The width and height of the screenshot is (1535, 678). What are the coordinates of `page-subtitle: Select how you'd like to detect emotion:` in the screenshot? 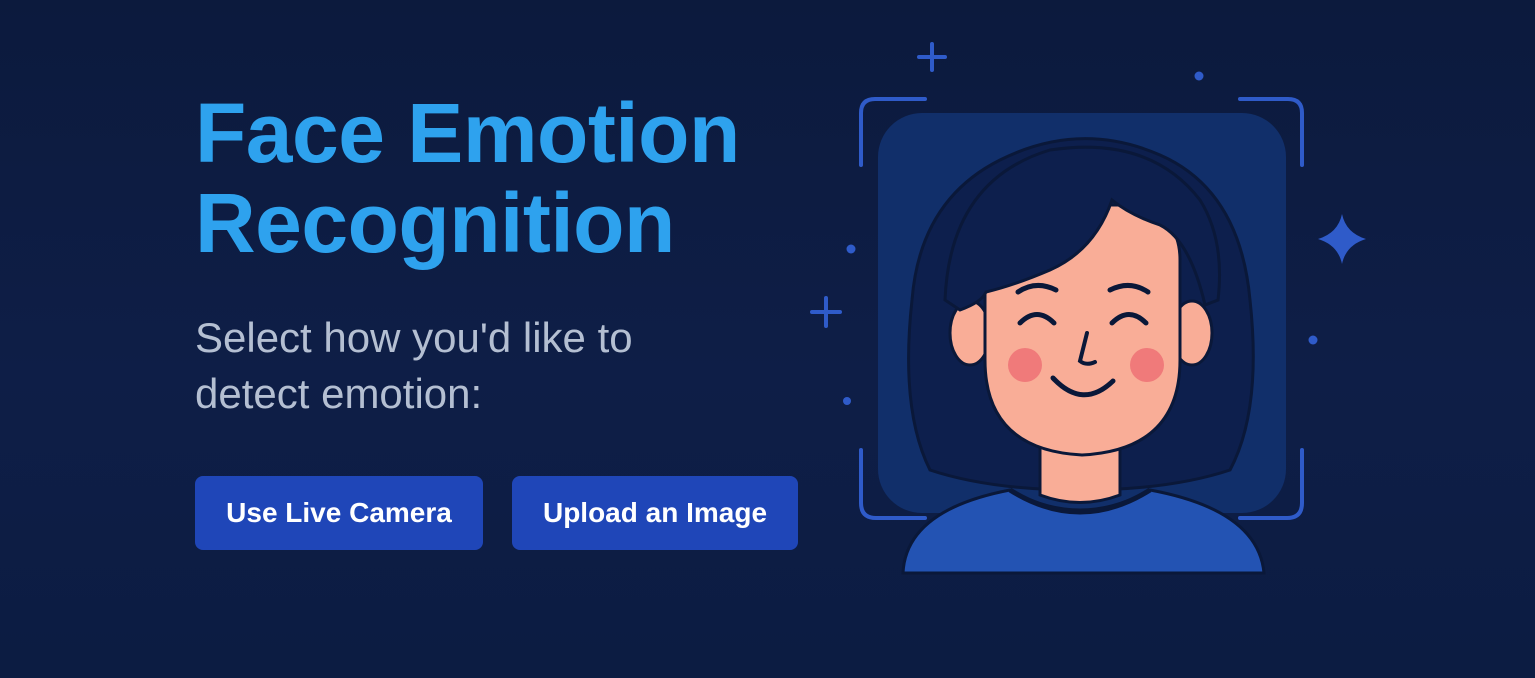 It's located at (414, 365).